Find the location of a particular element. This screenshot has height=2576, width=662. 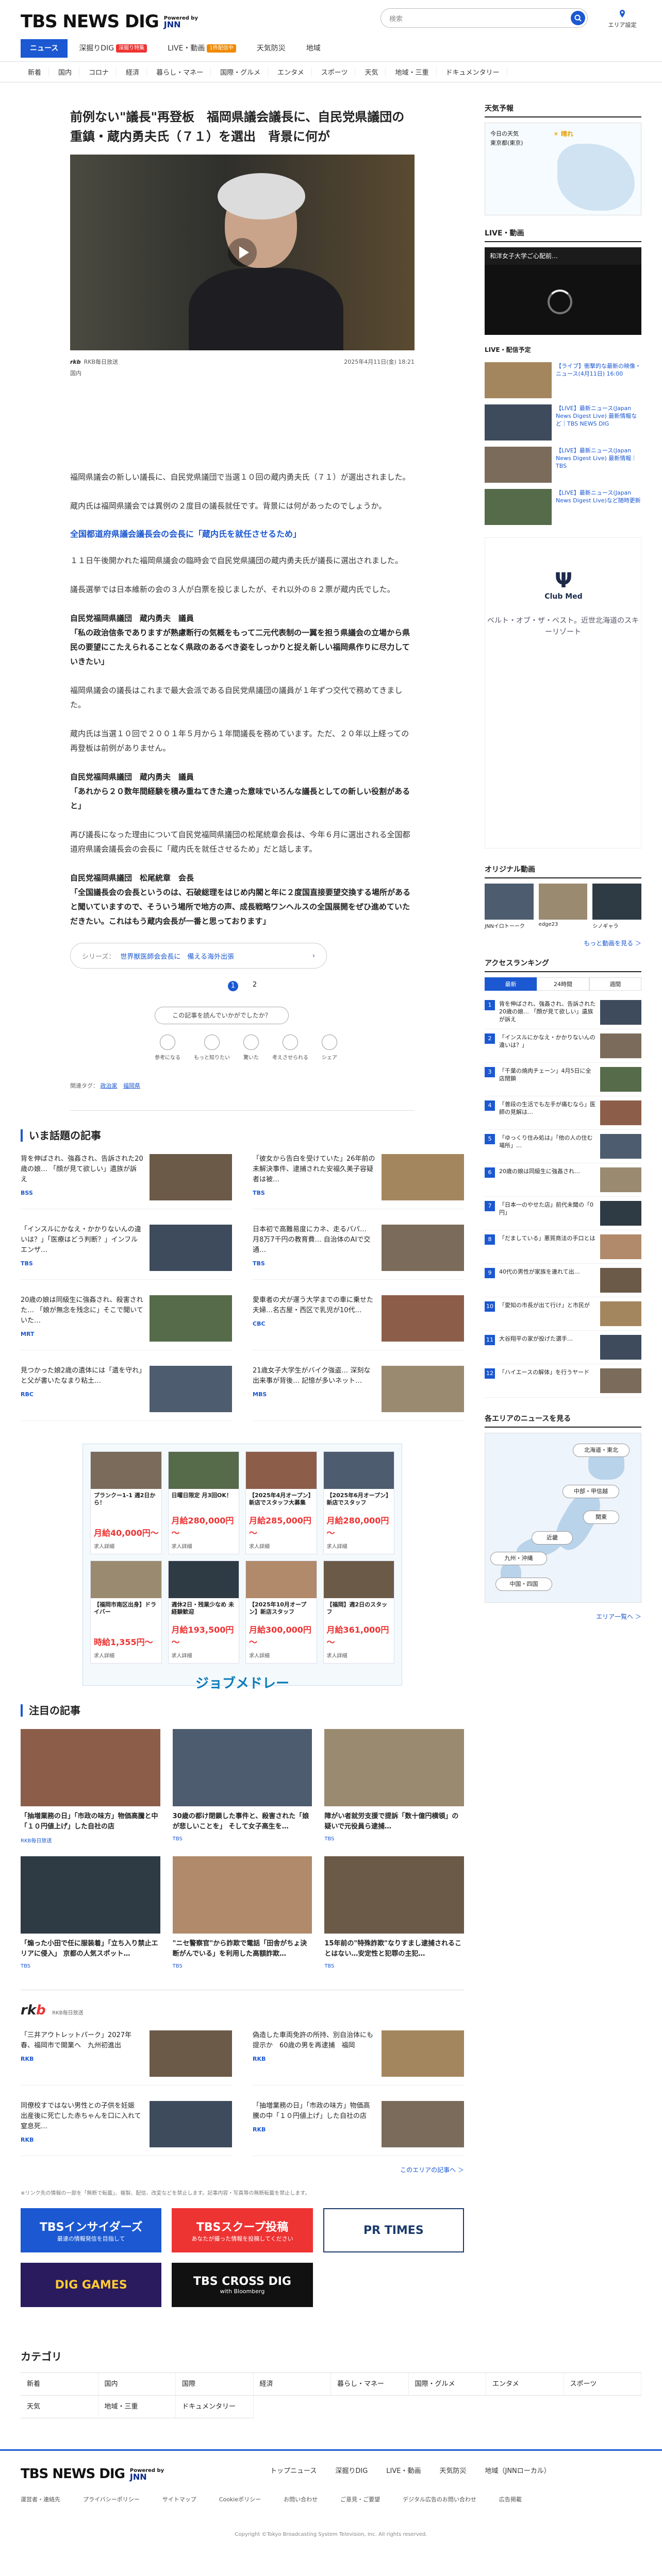

article-video is located at coordinates (243, 252).